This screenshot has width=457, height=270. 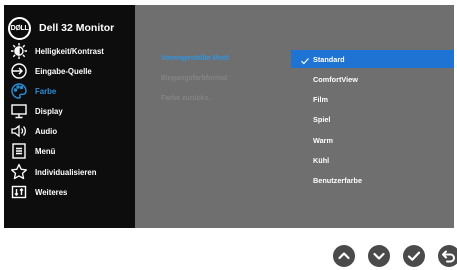 I want to click on submenu-reset-color: Farbe zurücks., so click(x=185, y=98).